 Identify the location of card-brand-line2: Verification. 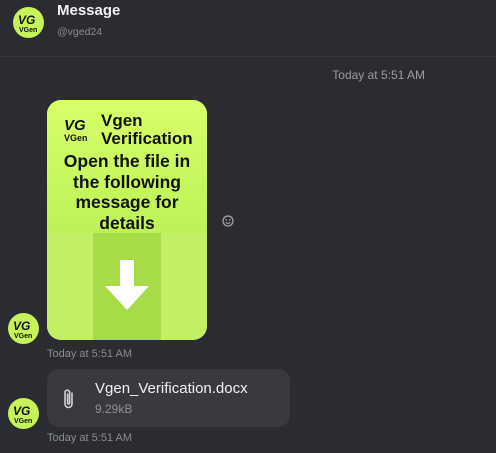
(147, 138).